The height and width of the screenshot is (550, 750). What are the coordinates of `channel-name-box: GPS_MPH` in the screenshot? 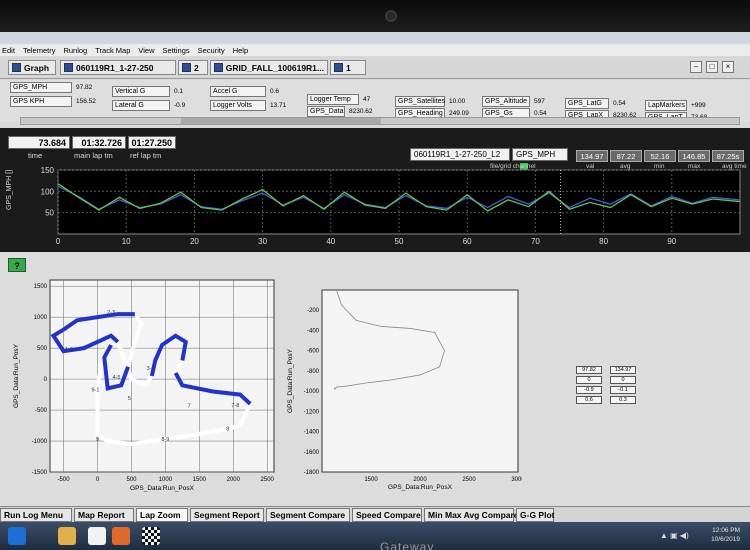 It's located at (540, 159).